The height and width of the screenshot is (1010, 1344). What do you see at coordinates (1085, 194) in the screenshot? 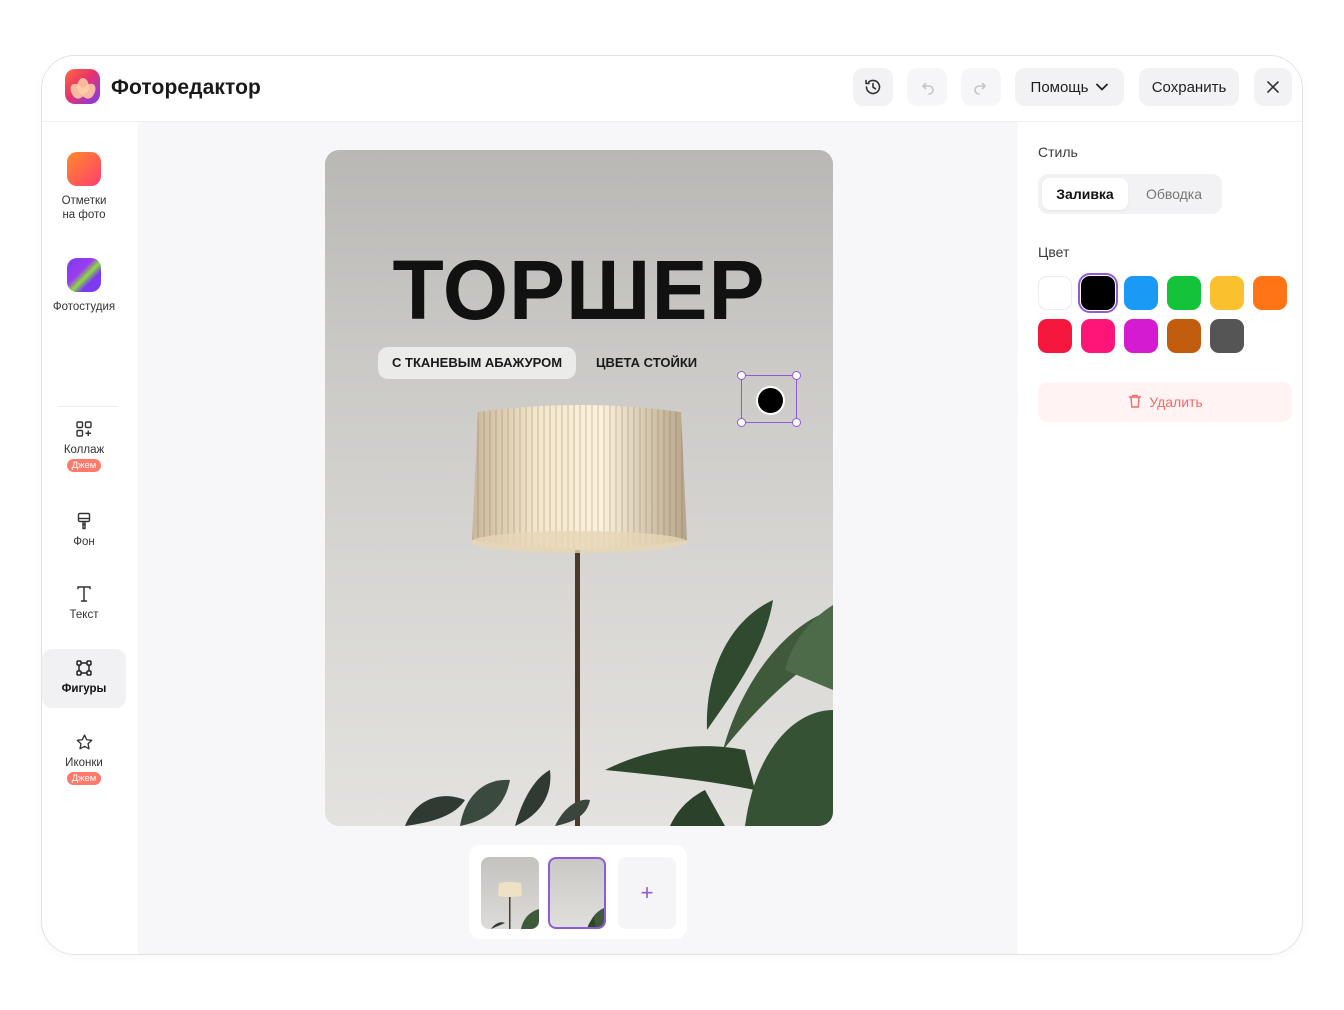
I see `style-fill-option: Заливка` at bounding box center [1085, 194].